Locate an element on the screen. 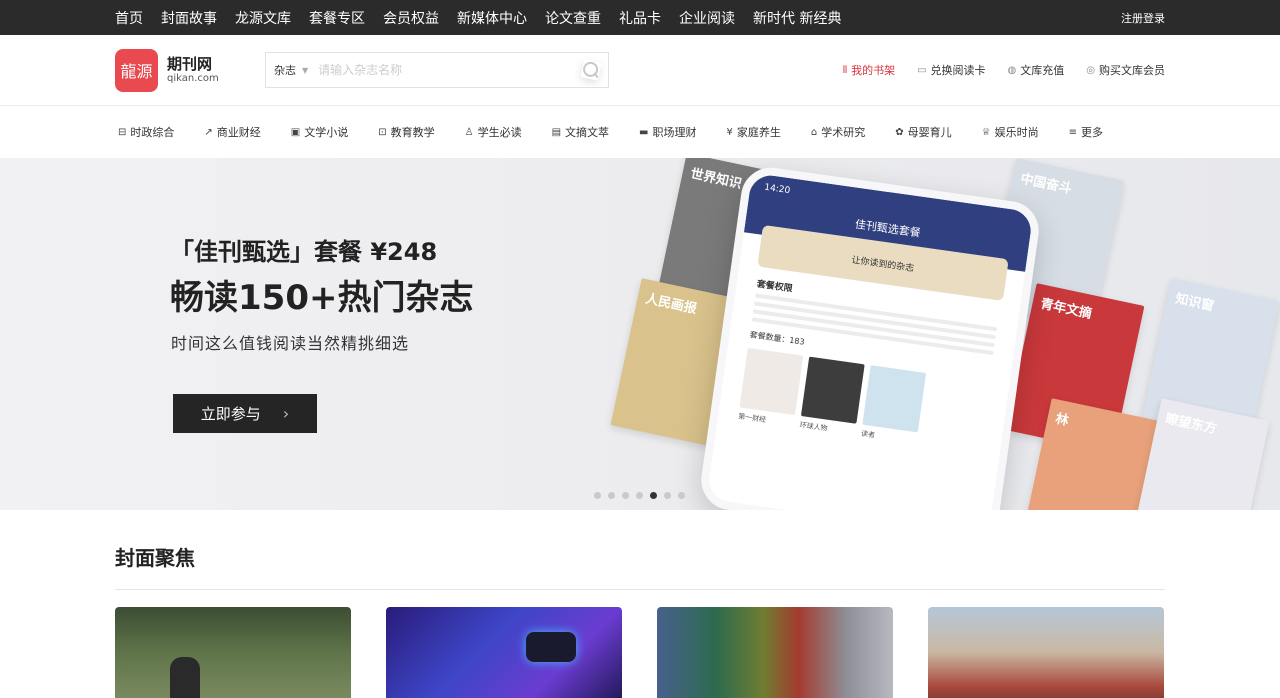 The width and height of the screenshot is (1280, 698). logo-text: 期刊网 qikan.com is located at coordinates (193, 70).